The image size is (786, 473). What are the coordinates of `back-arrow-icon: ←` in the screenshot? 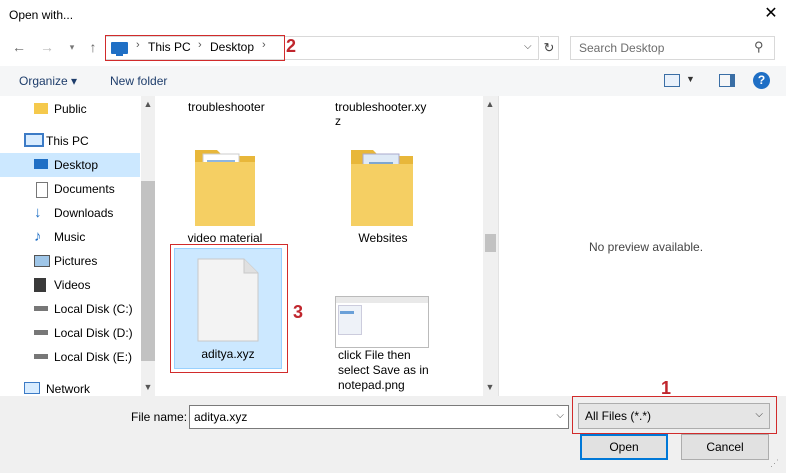 It's located at (19, 47).